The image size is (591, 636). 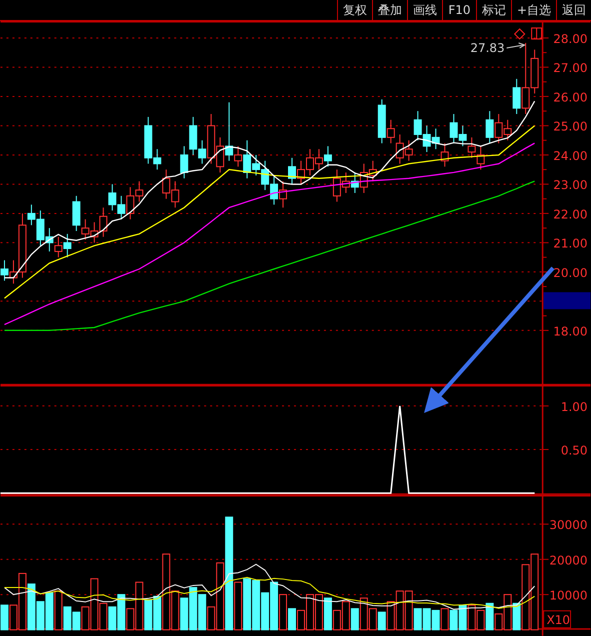 What do you see at coordinates (568, 595) in the screenshot?
I see `volume-label: 10000` at bounding box center [568, 595].